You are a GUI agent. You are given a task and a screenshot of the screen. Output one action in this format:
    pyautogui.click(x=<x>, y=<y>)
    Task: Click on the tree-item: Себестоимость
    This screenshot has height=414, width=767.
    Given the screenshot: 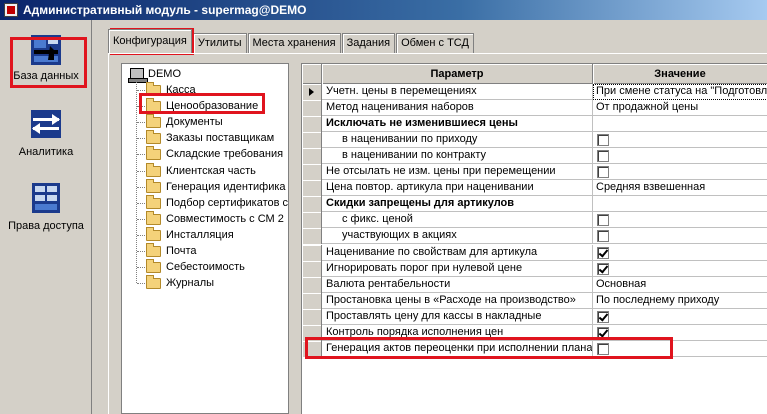 What is the action you would take?
    pyautogui.click(x=195, y=267)
    